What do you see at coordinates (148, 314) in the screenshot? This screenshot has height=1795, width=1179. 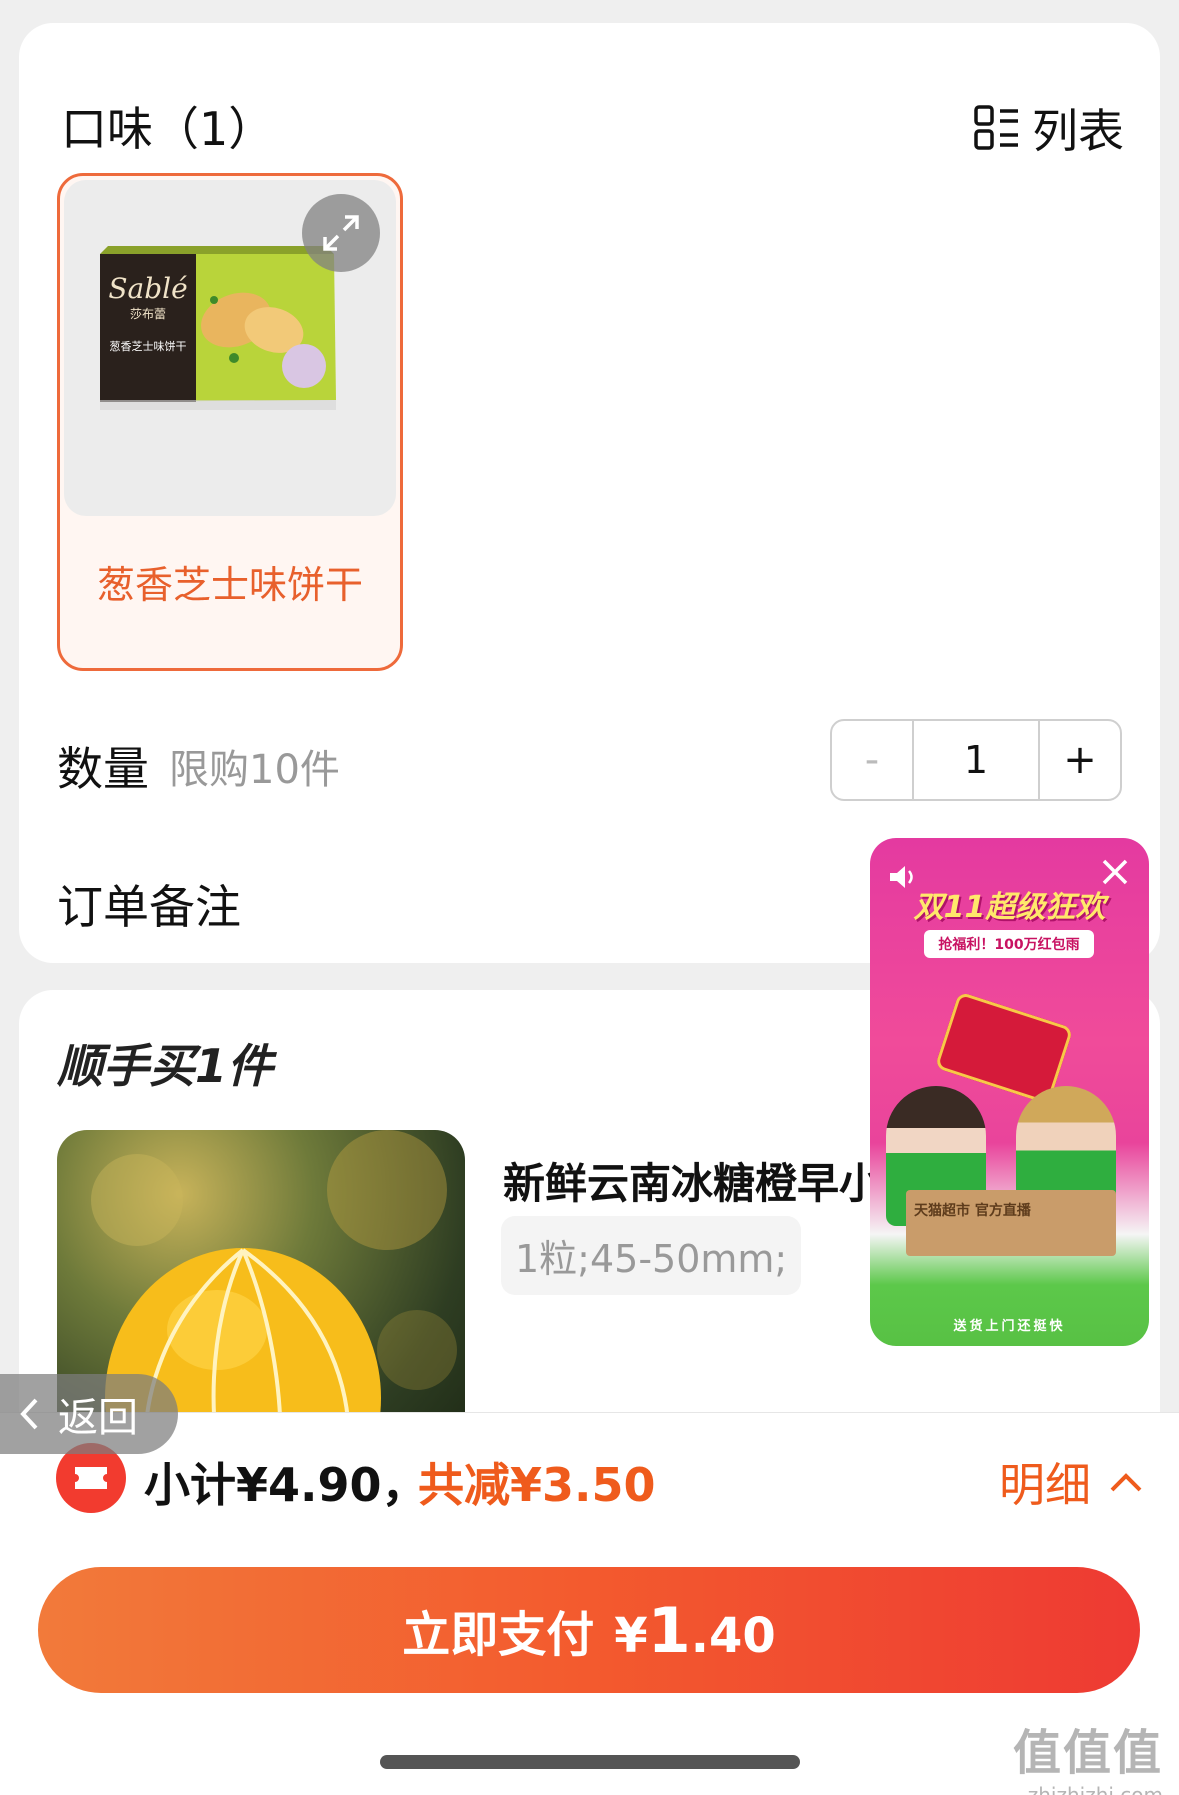 I see `svg-text: 莎布蕾` at bounding box center [148, 314].